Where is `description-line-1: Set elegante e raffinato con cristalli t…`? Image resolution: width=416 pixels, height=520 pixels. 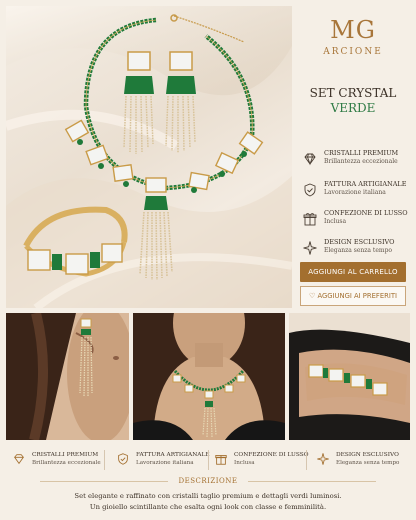 description-line-1: Set elegante e raffinato con cristalli t… is located at coordinates (208, 496).